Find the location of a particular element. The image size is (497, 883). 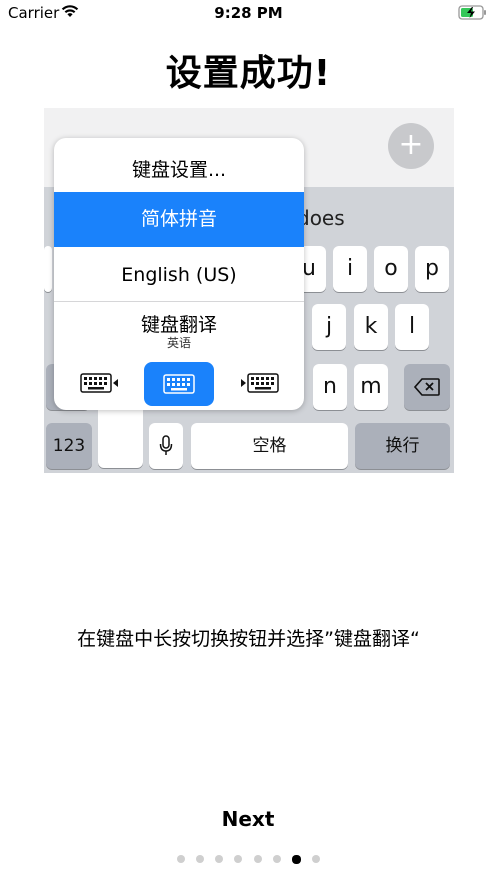

microphone-icon is located at coordinates (166, 446).